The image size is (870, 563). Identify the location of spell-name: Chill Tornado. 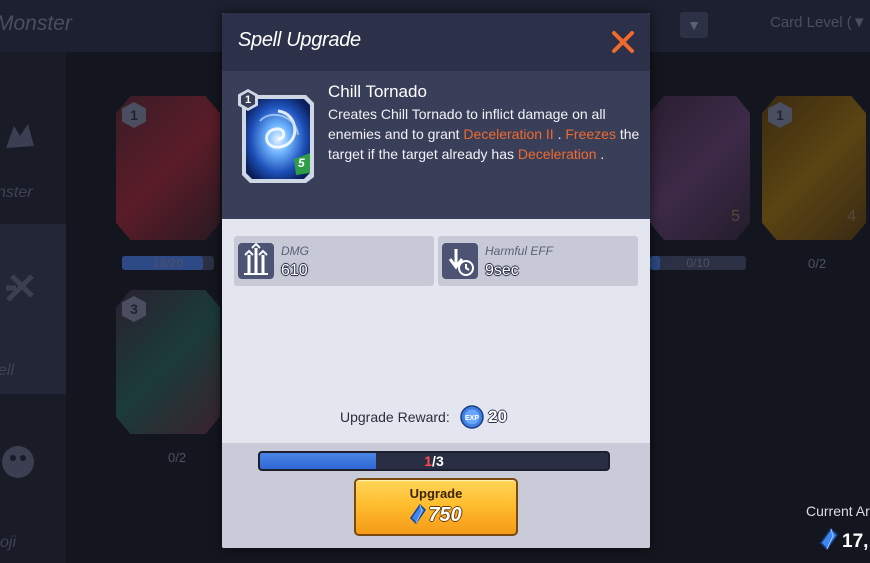
(377, 91).